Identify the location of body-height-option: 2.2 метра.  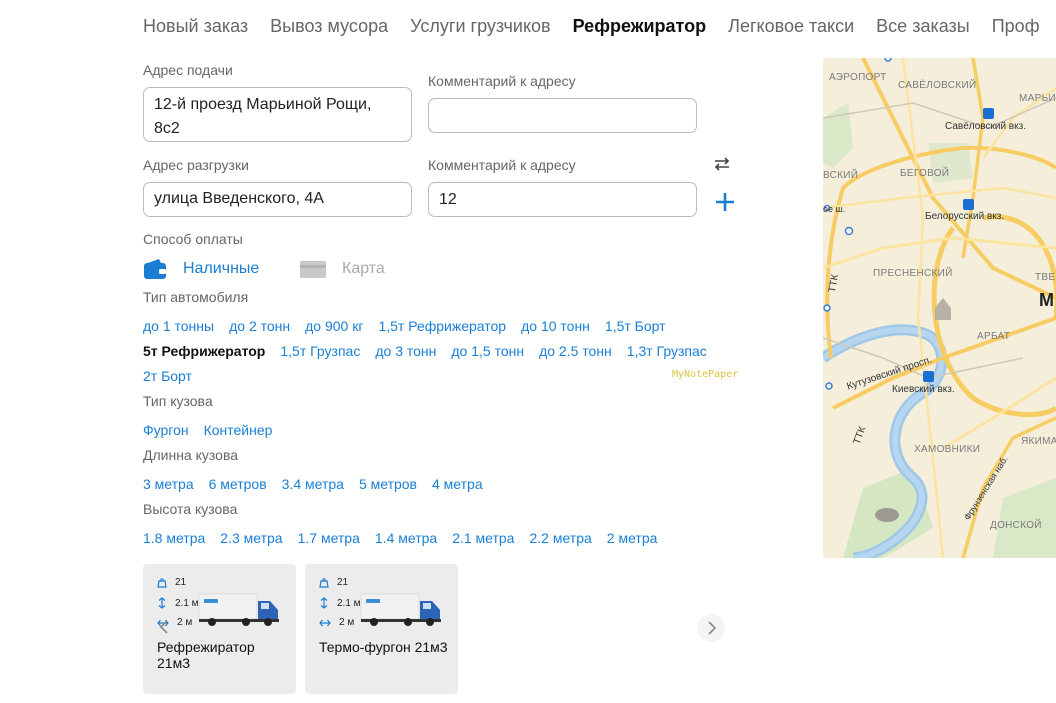
(560, 538).